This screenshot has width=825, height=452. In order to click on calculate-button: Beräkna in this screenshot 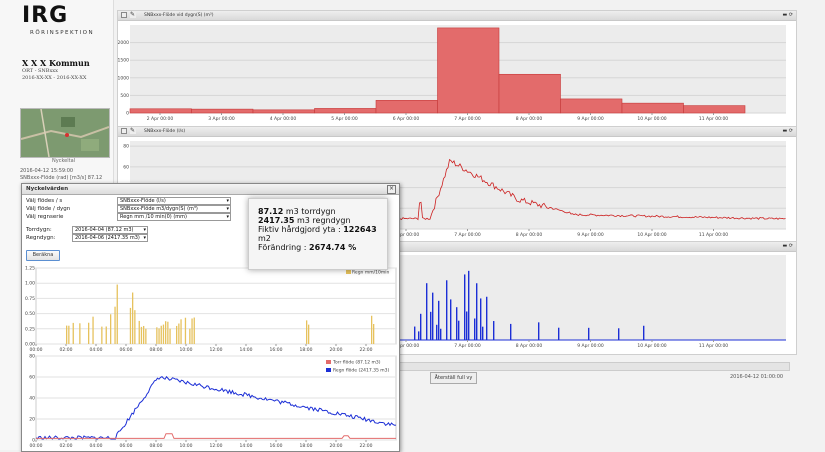, I will do `click(43, 255)`.